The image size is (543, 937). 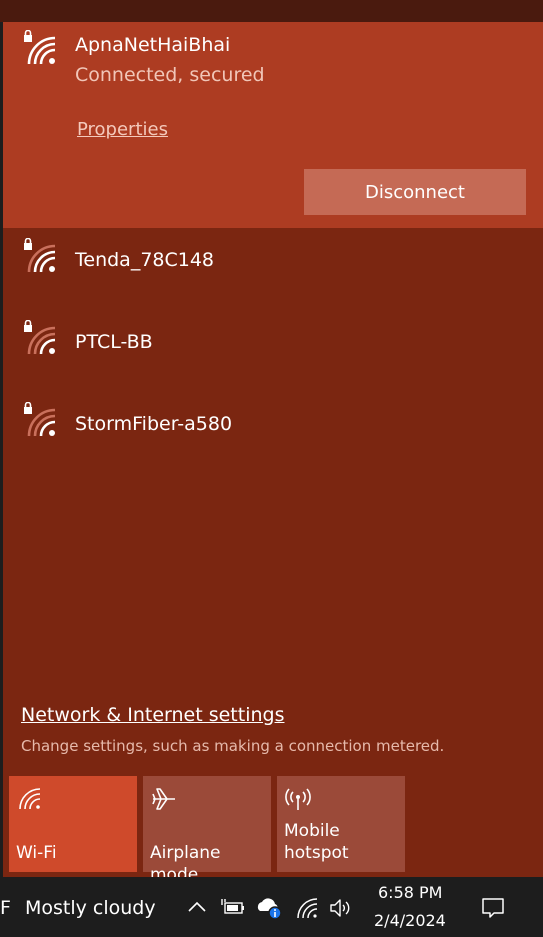 I want to click on connected-network-name: ApnaNetHaiBhai, so click(x=153, y=45).